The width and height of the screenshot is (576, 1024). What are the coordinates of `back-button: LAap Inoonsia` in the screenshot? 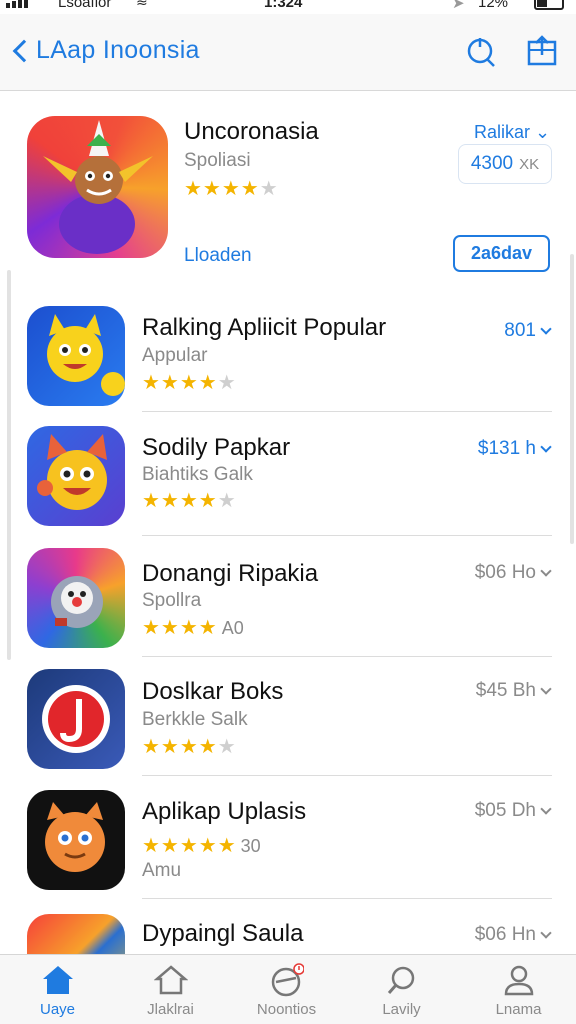 It's located at (105, 50).